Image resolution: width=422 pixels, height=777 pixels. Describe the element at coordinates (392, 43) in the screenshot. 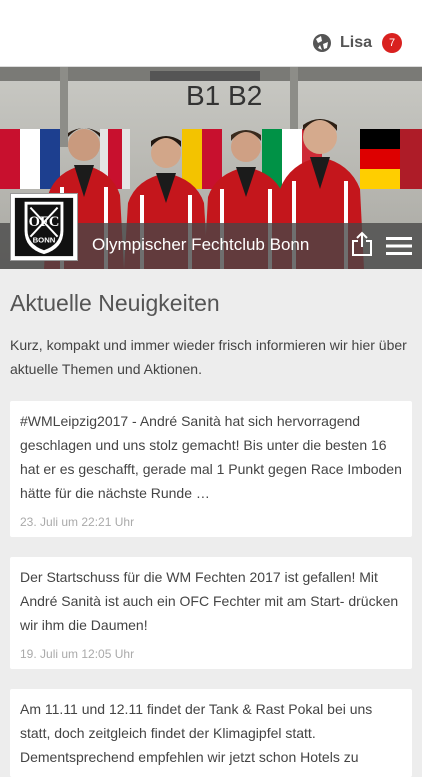

I see `notification-badge: 7` at that location.